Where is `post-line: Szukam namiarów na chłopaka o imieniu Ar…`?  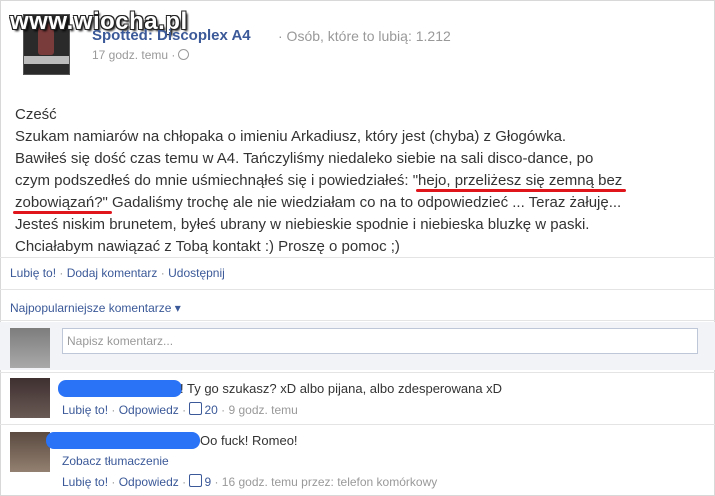 post-line: Szukam namiarów na chłopaka o imieniu Ar… is located at coordinates (291, 136).